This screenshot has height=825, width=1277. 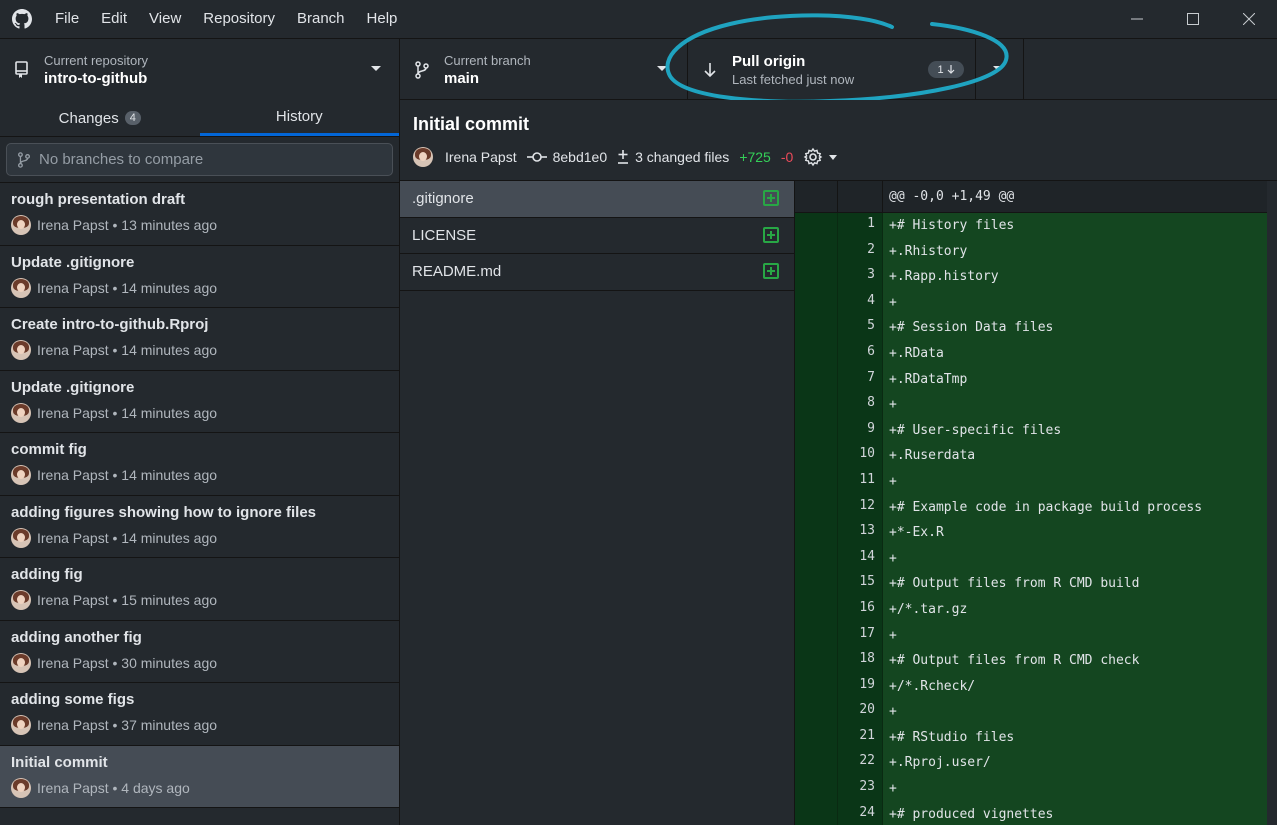 What do you see at coordinates (1075, 353) in the screenshot?
I see `line-content: +.RData` at bounding box center [1075, 353].